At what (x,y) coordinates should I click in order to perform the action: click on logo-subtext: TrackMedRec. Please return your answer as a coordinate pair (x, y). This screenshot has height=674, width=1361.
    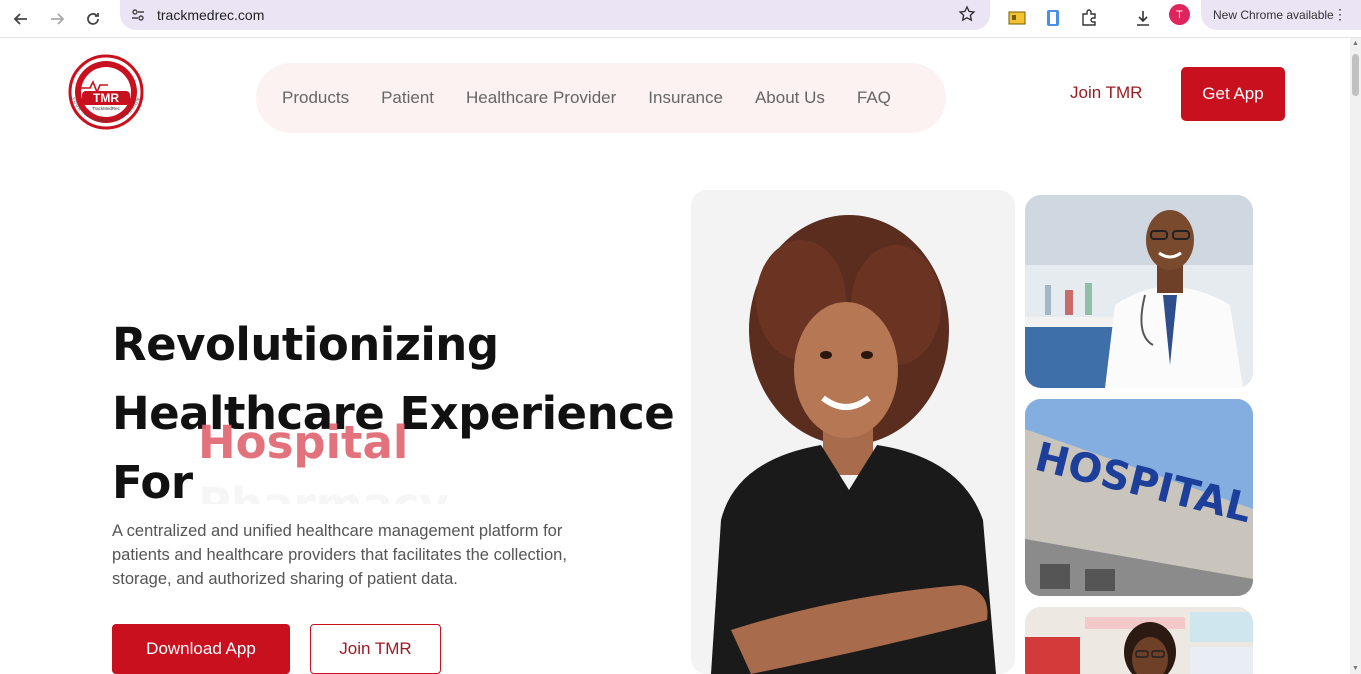
    Looking at the image, I should click on (106, 108).